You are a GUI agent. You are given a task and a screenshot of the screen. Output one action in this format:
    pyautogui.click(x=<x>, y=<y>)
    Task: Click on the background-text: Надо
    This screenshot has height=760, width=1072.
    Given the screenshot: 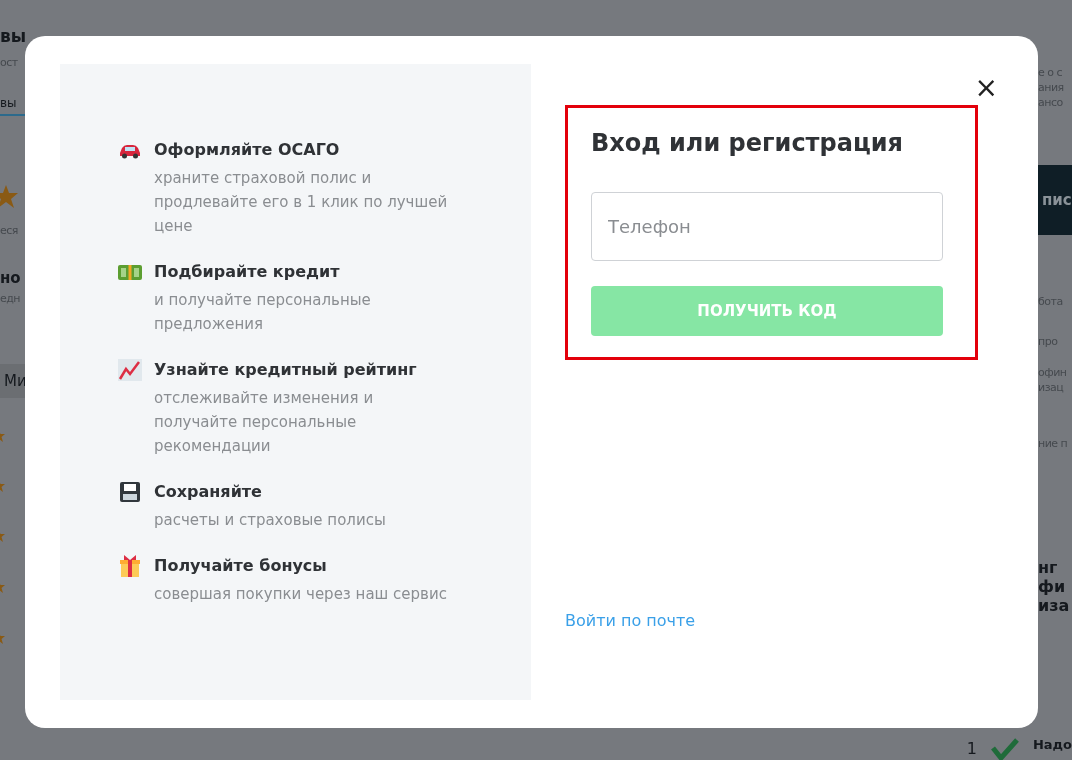 What is the action you would take?
    pyautogui.click(x=1052, y=744)
    